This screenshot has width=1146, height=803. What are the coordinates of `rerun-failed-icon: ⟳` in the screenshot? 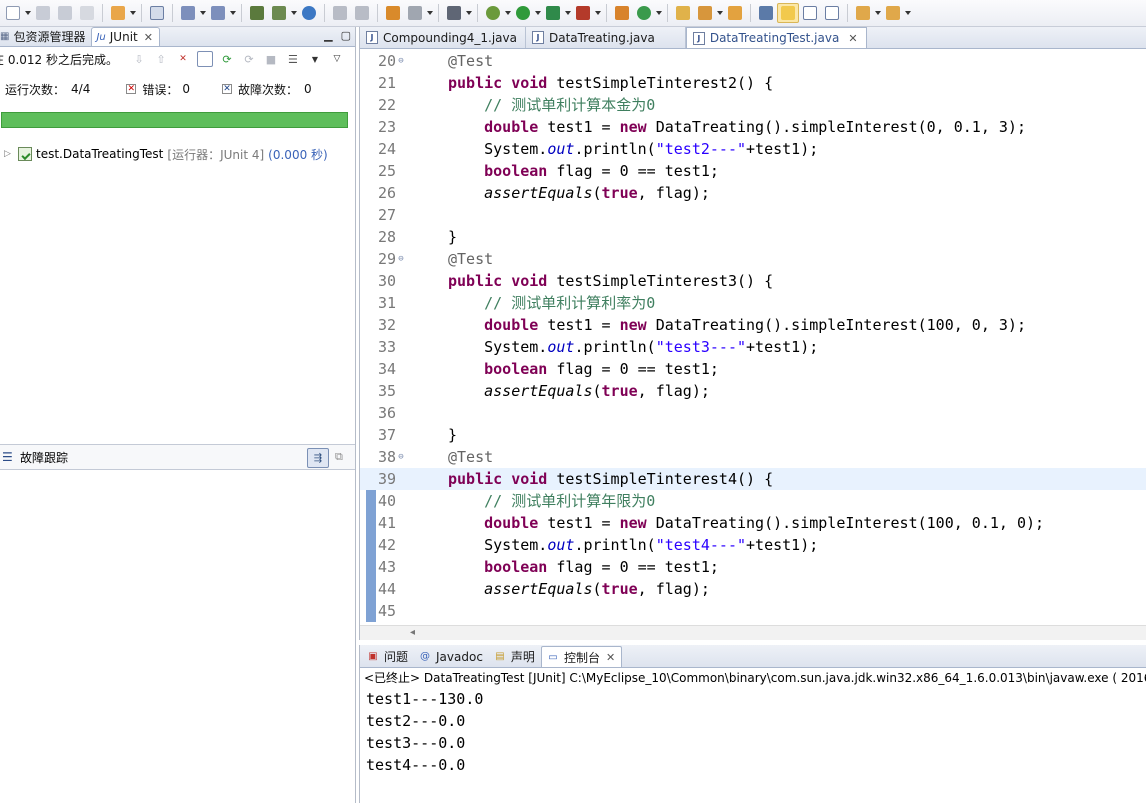 It's located at (249, 59).